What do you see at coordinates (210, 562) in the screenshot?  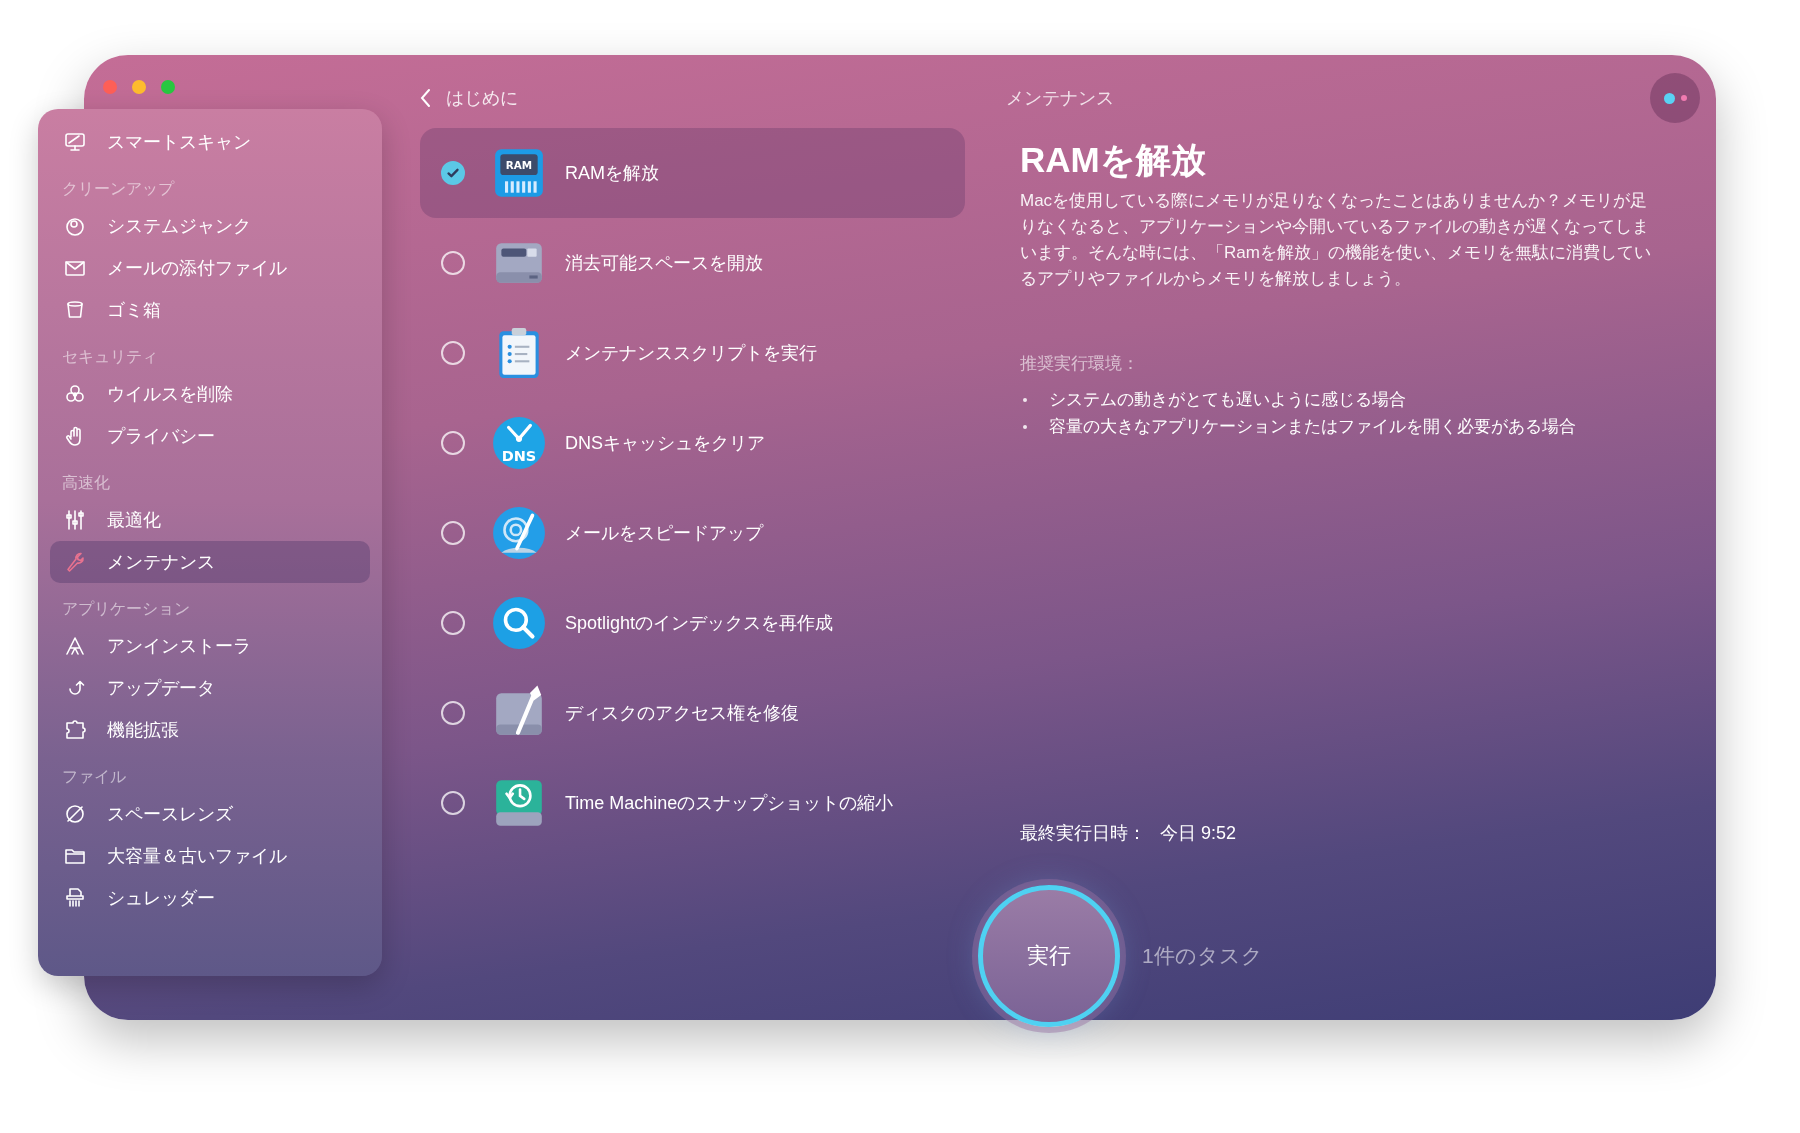 I see `sidebar-item: メンテナンス` at bounding box center [210, 562].